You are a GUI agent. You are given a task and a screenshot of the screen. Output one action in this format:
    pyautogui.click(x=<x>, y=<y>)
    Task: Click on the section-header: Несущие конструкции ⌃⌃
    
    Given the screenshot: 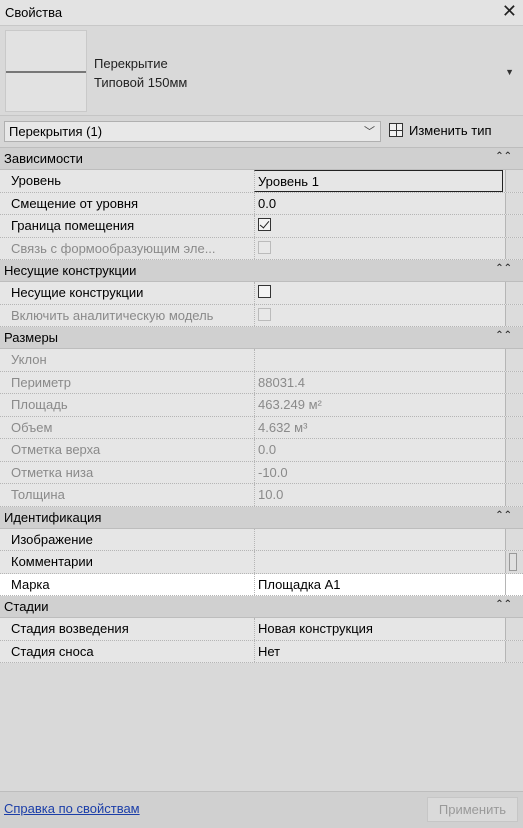 What is the action you would take?
    pyautogui.click(x=261, y=271)
    